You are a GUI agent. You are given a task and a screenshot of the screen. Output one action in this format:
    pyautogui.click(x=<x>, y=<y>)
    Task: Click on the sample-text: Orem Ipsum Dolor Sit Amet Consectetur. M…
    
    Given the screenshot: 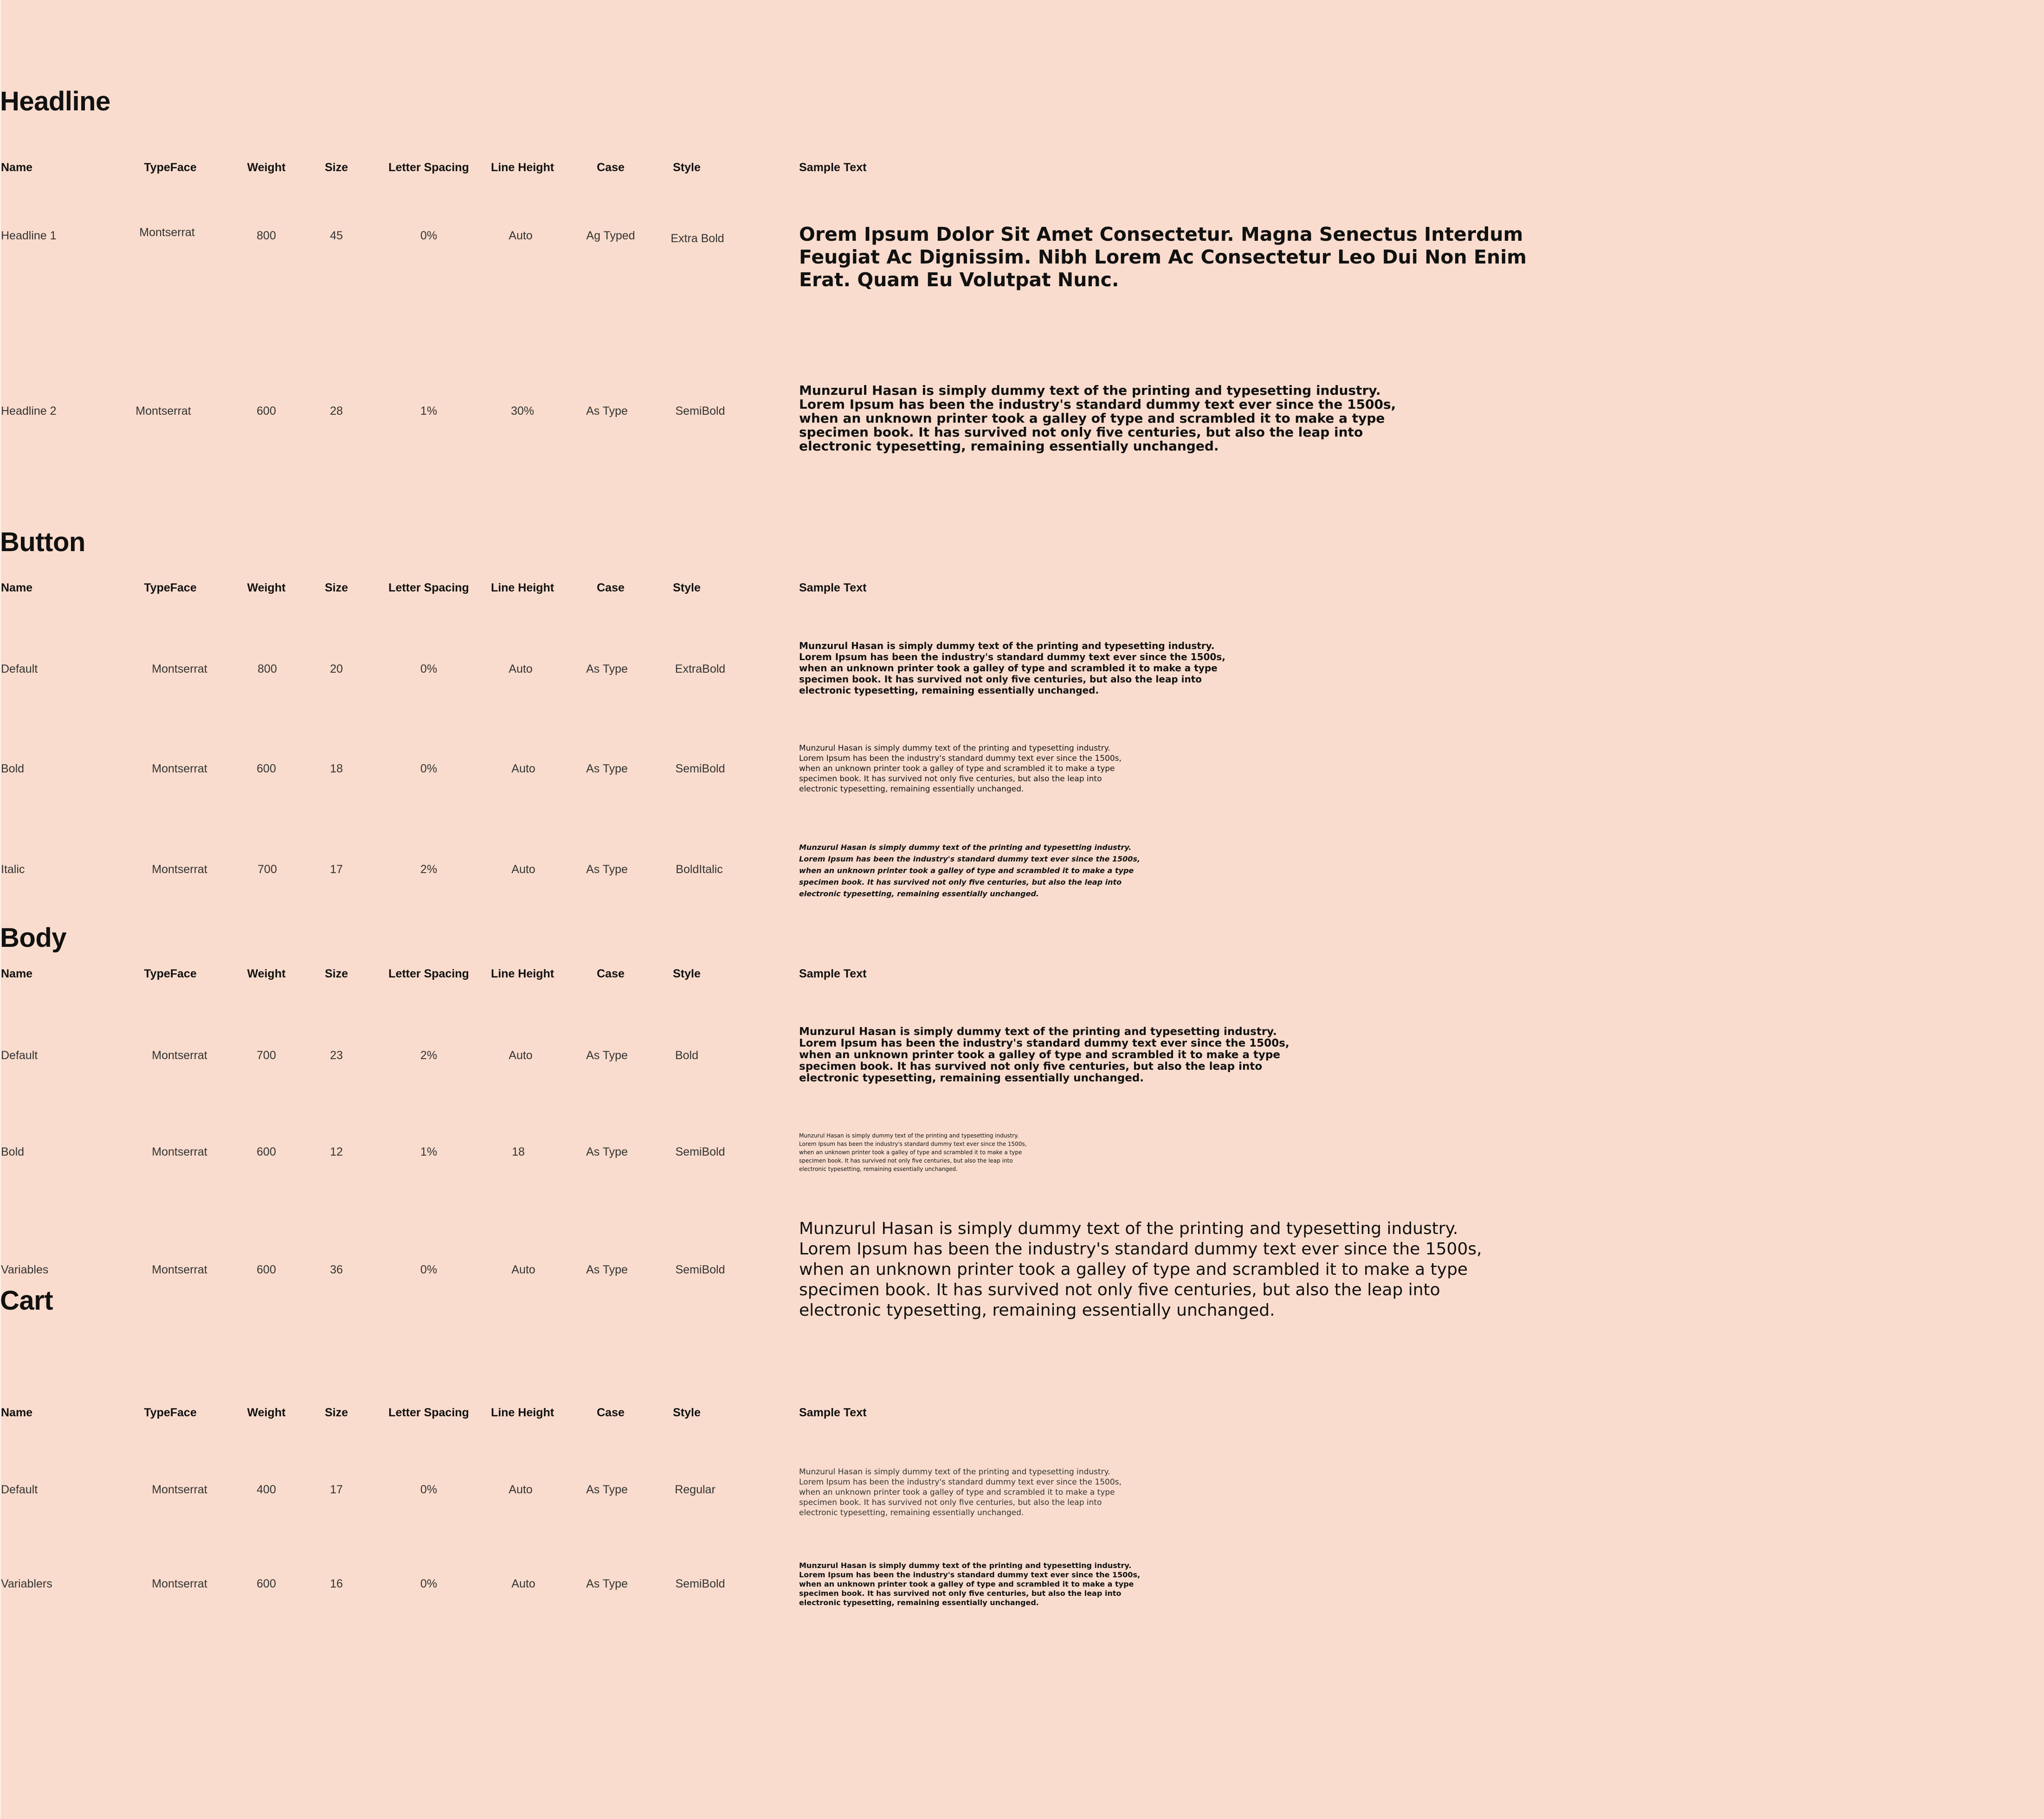 What is the action you would take?
    pyautogui.click(x=1163, y=257)
    